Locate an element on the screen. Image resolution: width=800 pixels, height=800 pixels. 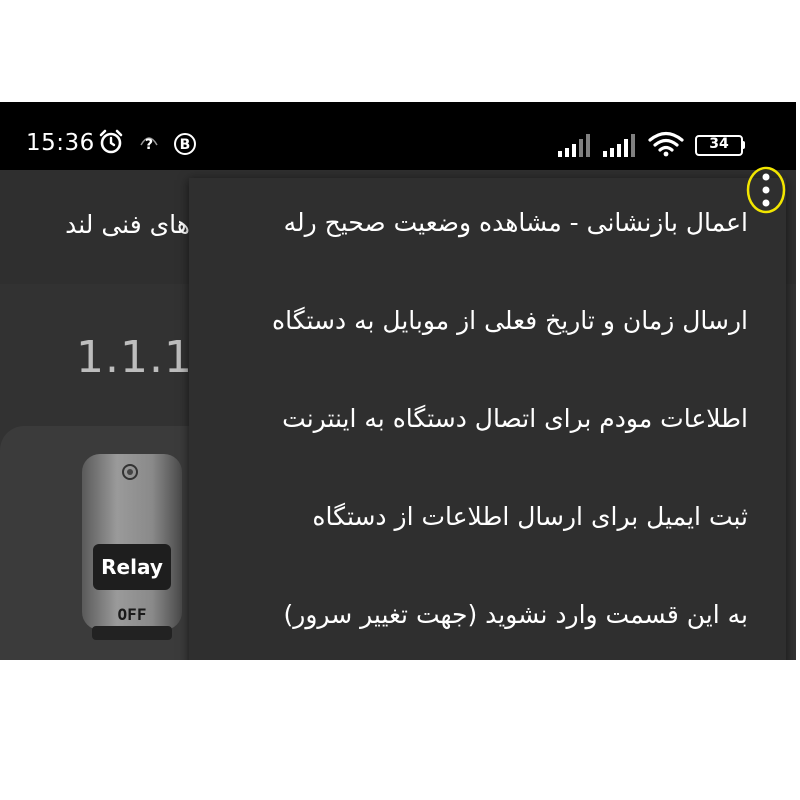
version-label: 1.1.1 is located at coordinates (134, 357).